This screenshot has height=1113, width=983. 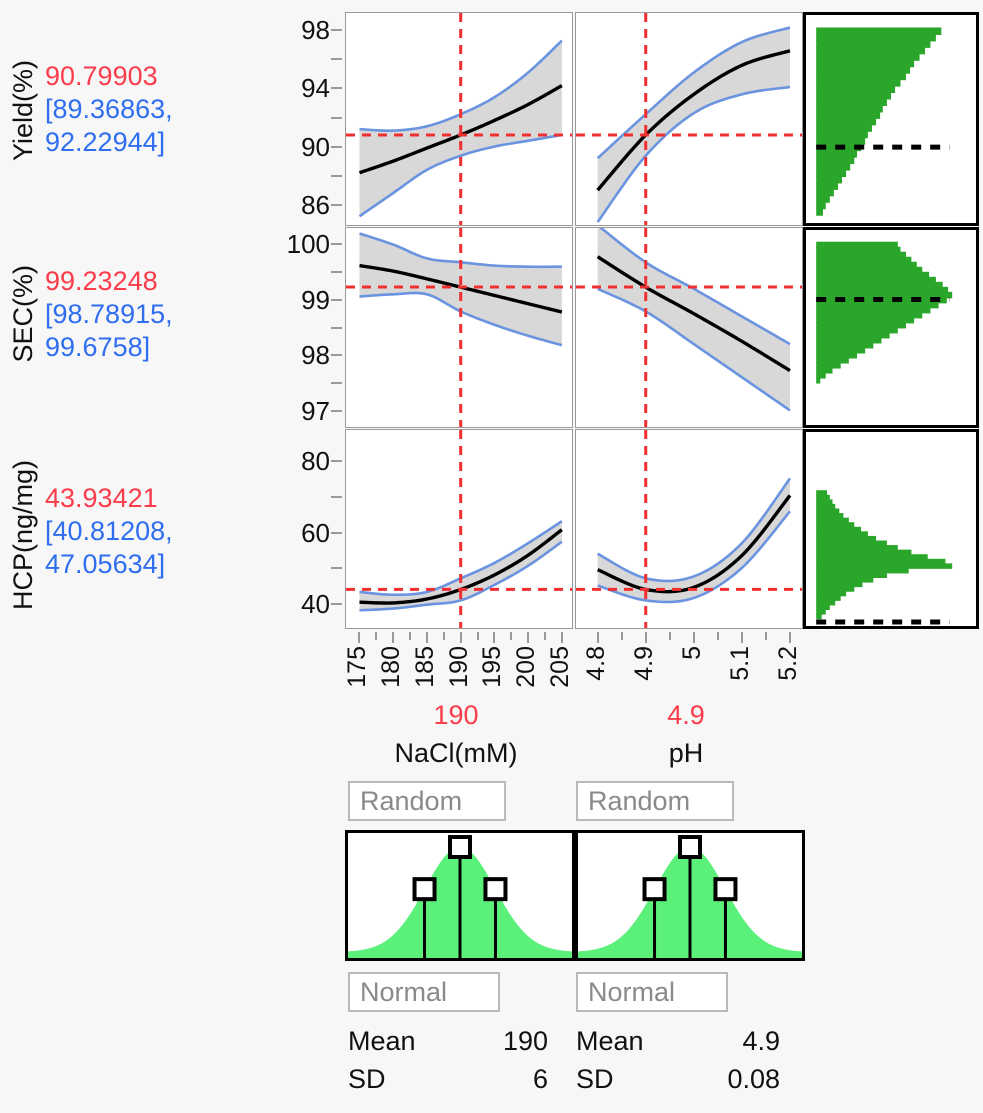 What do you see at coordinates (525, 1041) in the screenshot?
I see `stat-value-mean-nacl: 190` at bounding box center [525, 1041].